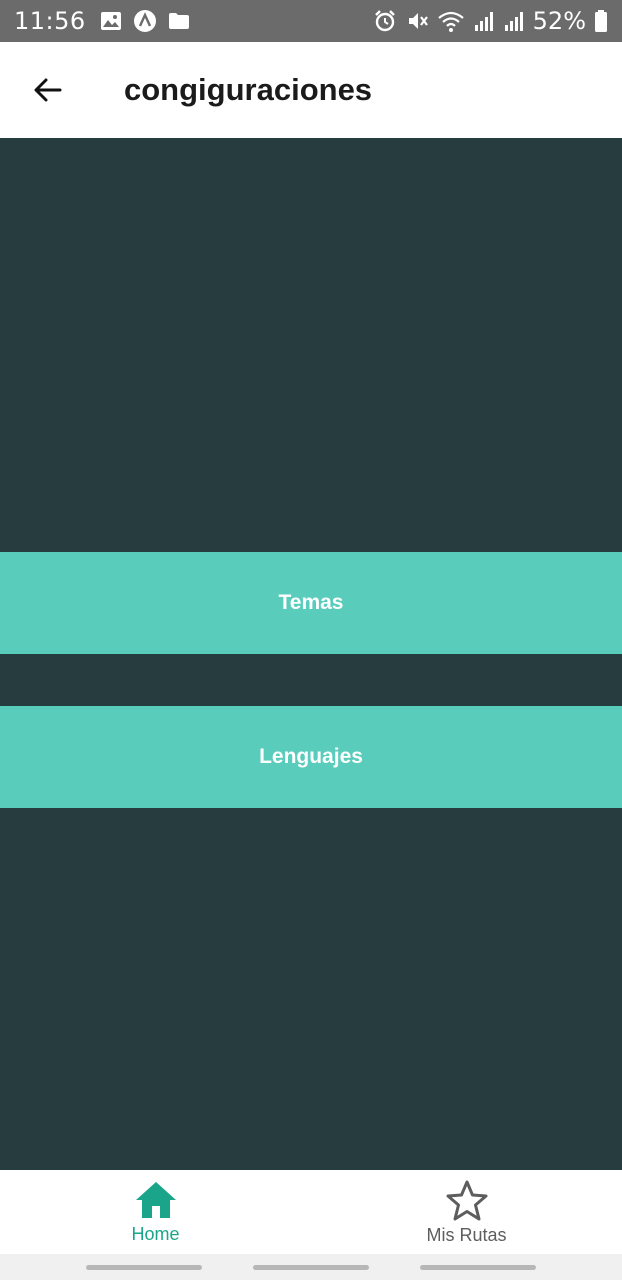 The width and height of the screenshot is (622, 1280). I want to click on status-time: 11:56, so click(50, 21).